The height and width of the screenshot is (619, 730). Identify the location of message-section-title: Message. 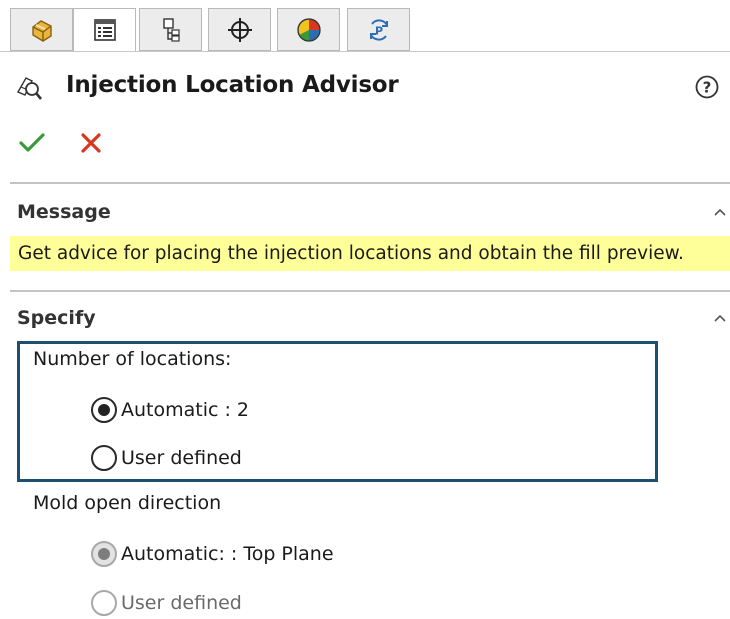
(64, 212).